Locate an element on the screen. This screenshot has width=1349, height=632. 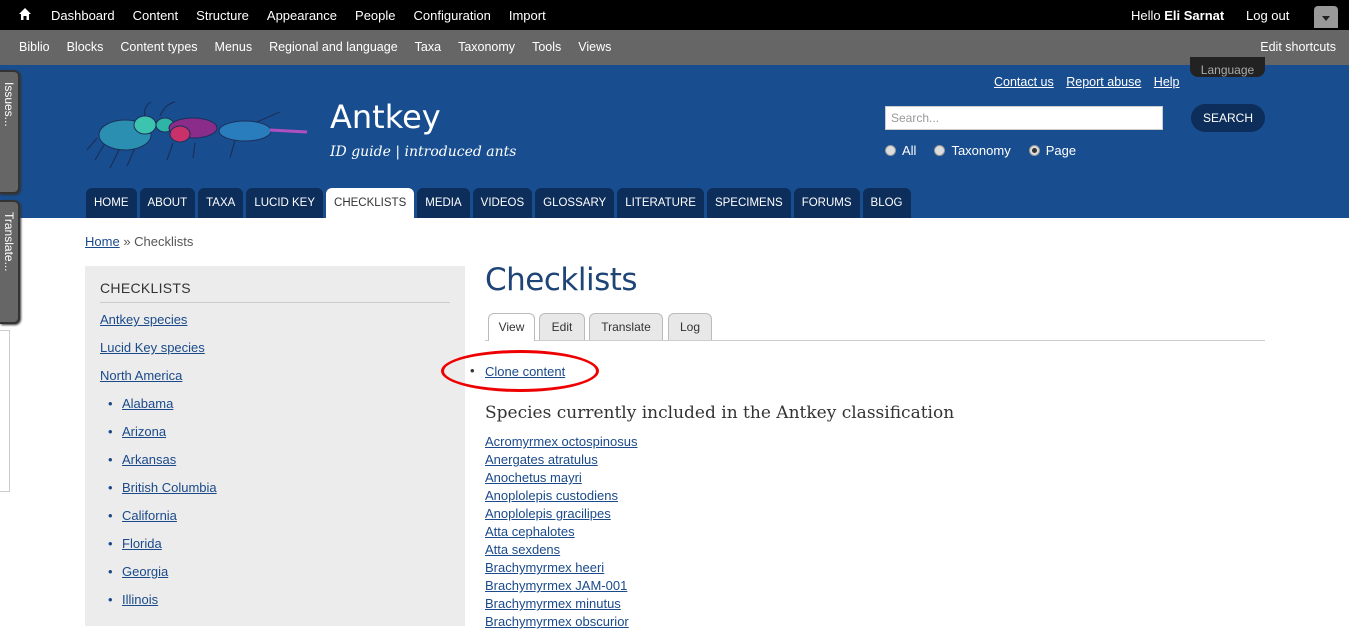
contact-us-link: Contact us is located at coordinates (1024, 82).